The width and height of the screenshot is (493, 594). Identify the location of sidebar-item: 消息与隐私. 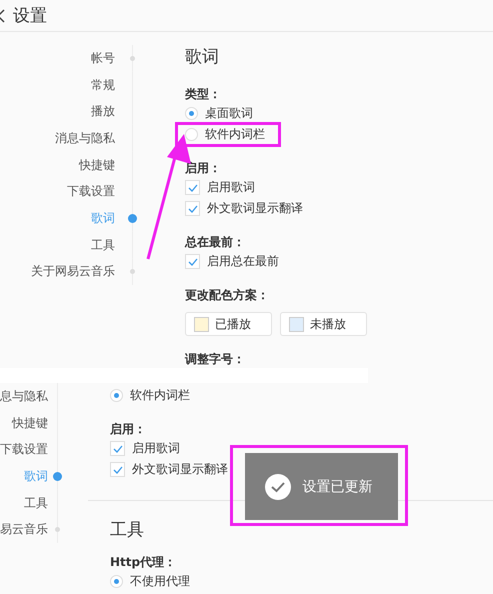
(57, 138).